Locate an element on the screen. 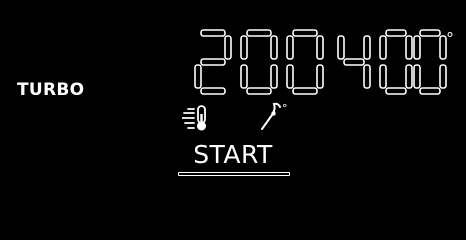 The width and height of the screenshot is (466, 240). start-button: START is located at coordinates (237, 161).